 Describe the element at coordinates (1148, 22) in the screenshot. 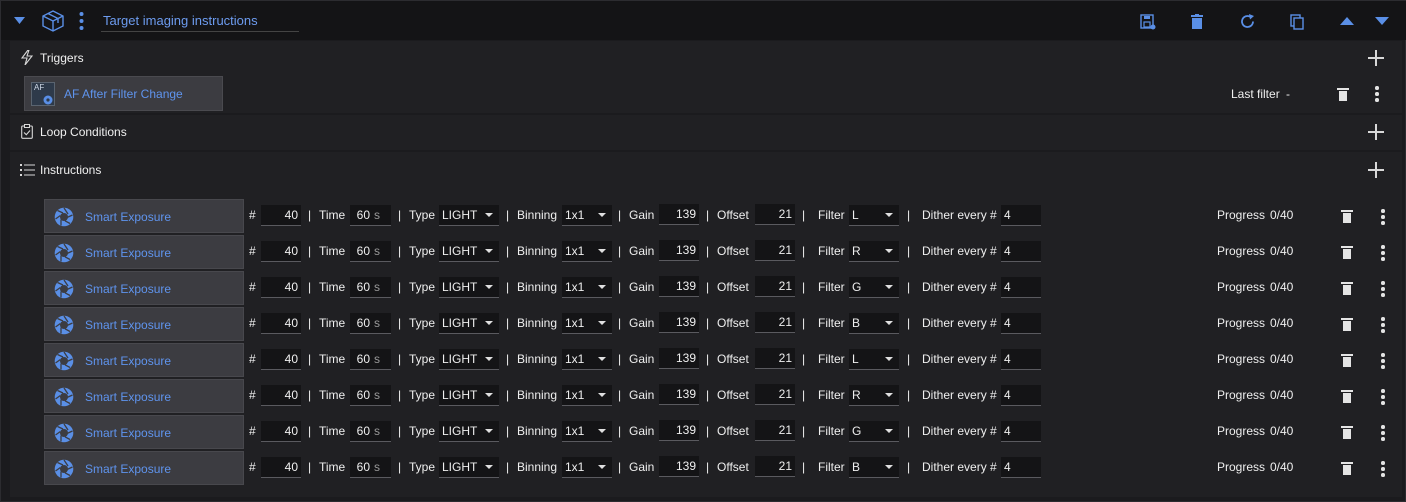

I see `save-icon` at that location.